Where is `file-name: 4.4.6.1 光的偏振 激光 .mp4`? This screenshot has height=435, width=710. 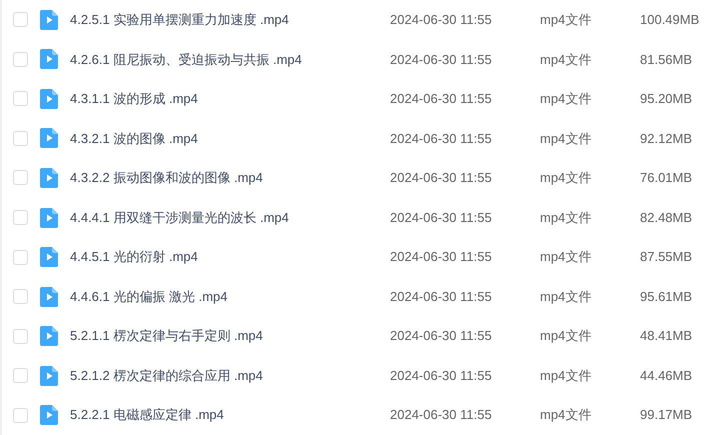 file-name: 4.4.6.1 光的偏振 激光 .mp4 is located at coordinates (149, 297).